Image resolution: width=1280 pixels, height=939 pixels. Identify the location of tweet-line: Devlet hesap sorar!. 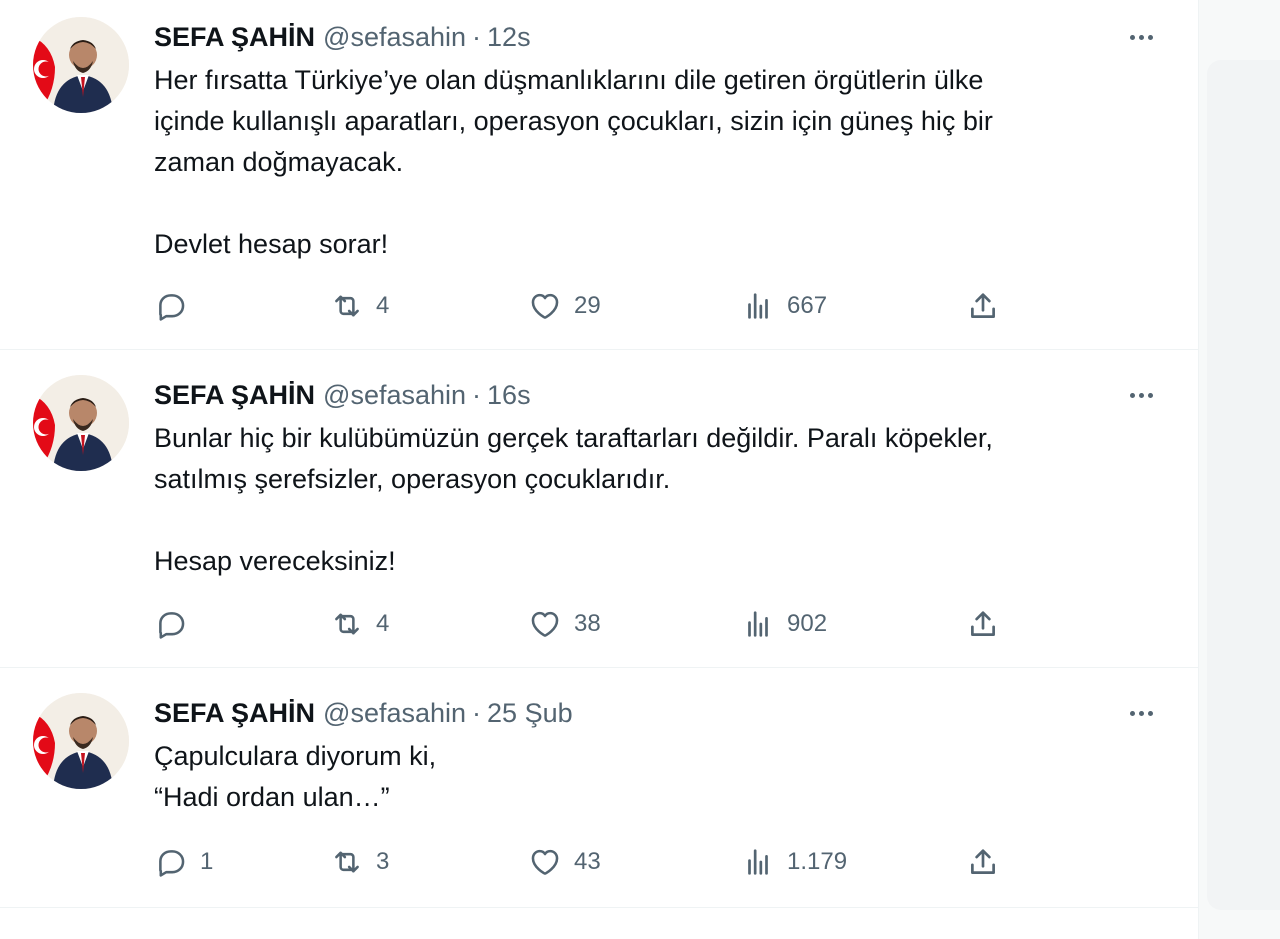
(271, 244).